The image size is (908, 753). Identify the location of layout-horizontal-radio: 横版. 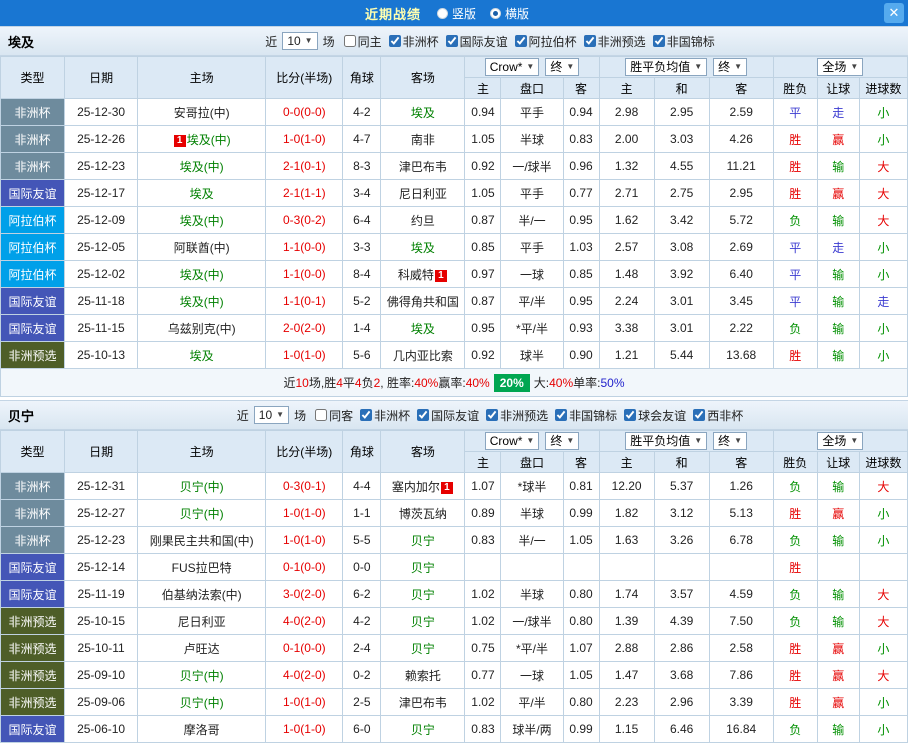
(509, 13).